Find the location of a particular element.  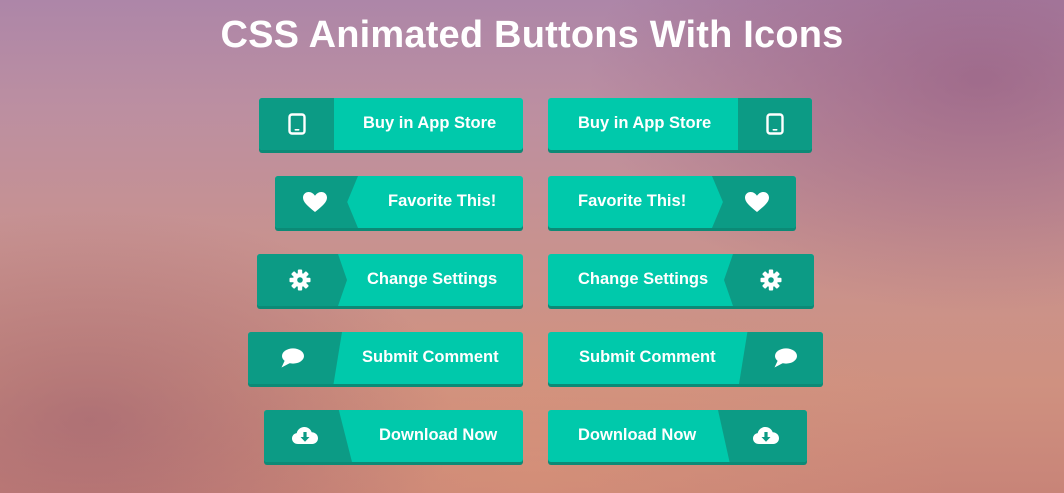

buy-app-store-button-right: Buy in App Store is located at coordinates (680, 124).